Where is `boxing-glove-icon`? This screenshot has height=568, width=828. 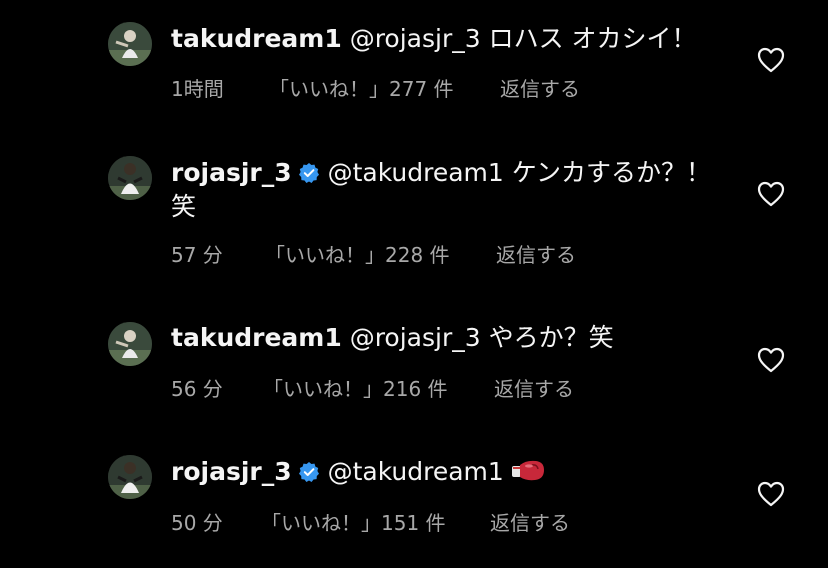
boxing-glove-icon is located at coordinates (527, 470).